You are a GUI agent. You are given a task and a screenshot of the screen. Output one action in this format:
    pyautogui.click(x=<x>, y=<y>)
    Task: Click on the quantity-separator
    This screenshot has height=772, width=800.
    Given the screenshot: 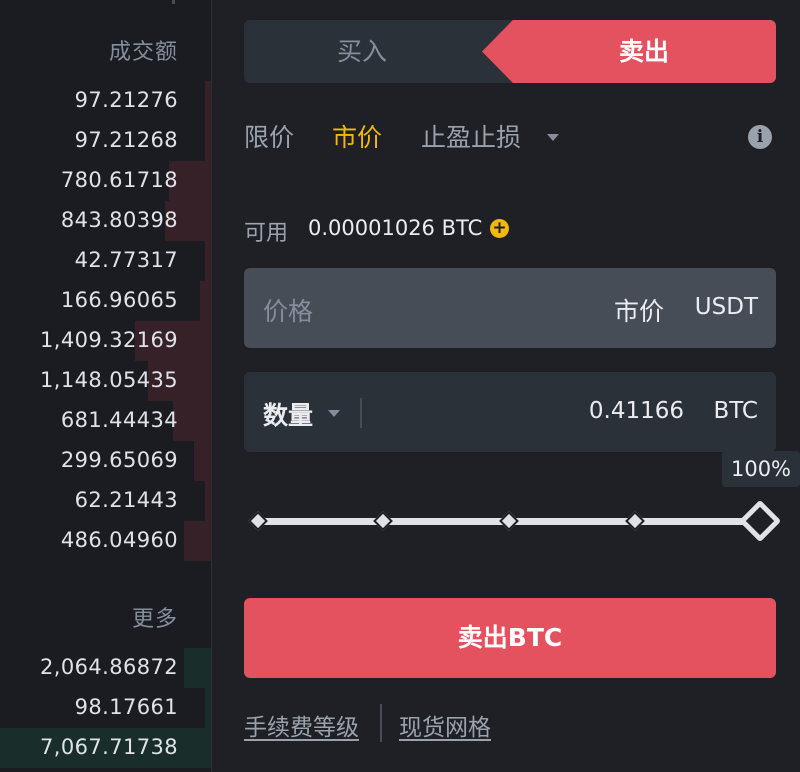 What is the action you would take?
    pyautogui.click(x=361, y=413)
    